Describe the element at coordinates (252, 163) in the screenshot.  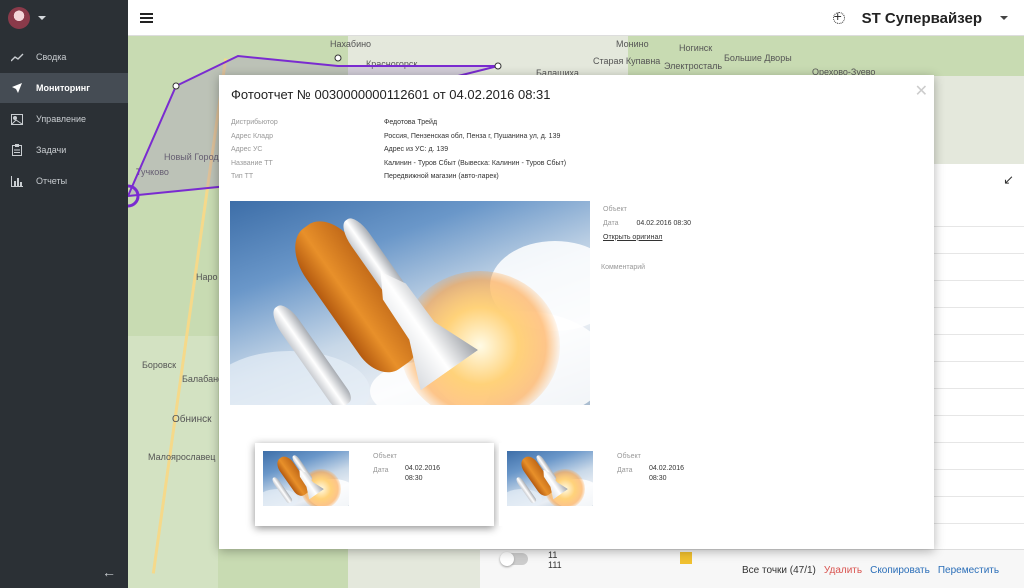
I see `info-key: Название ТТ` at that location.